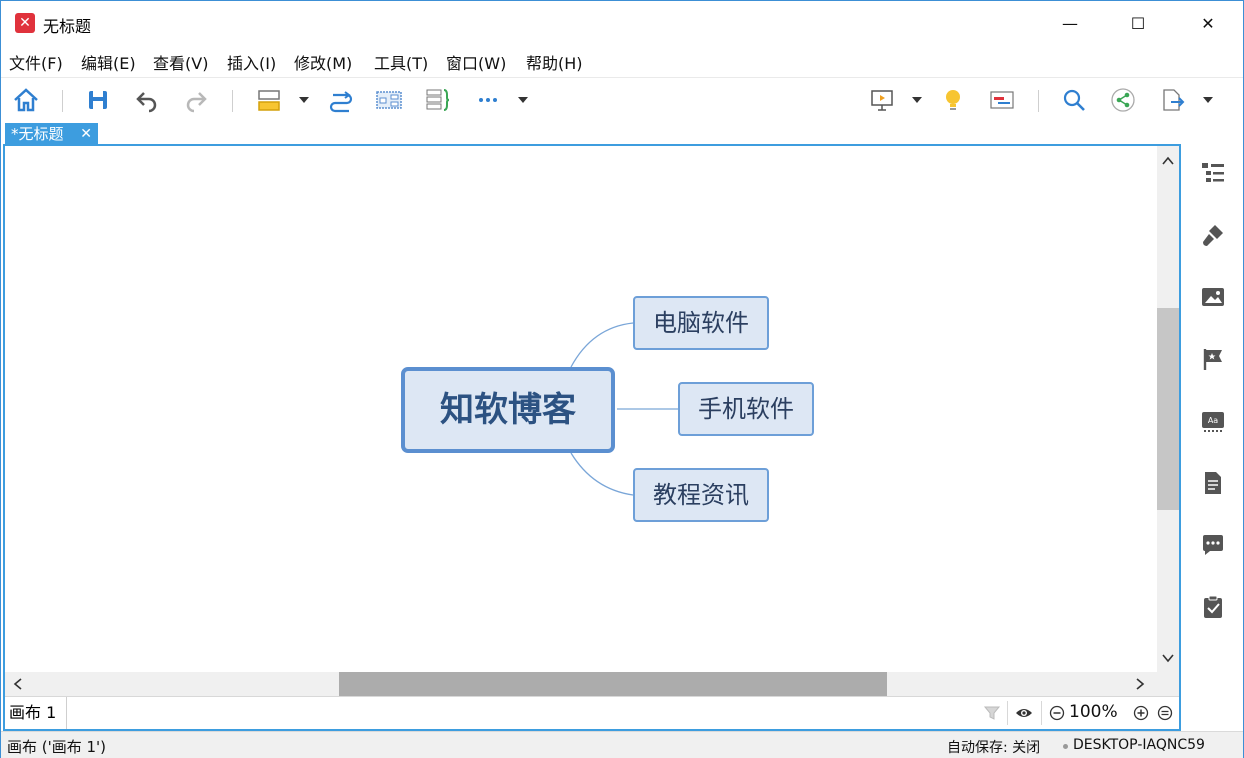 Image resolution: width=1244 pixels, height=758 pixels. Describe the element at coordinates (401, 62) in the screenshot. I see `menu-tools: 工具(T)` at that location.